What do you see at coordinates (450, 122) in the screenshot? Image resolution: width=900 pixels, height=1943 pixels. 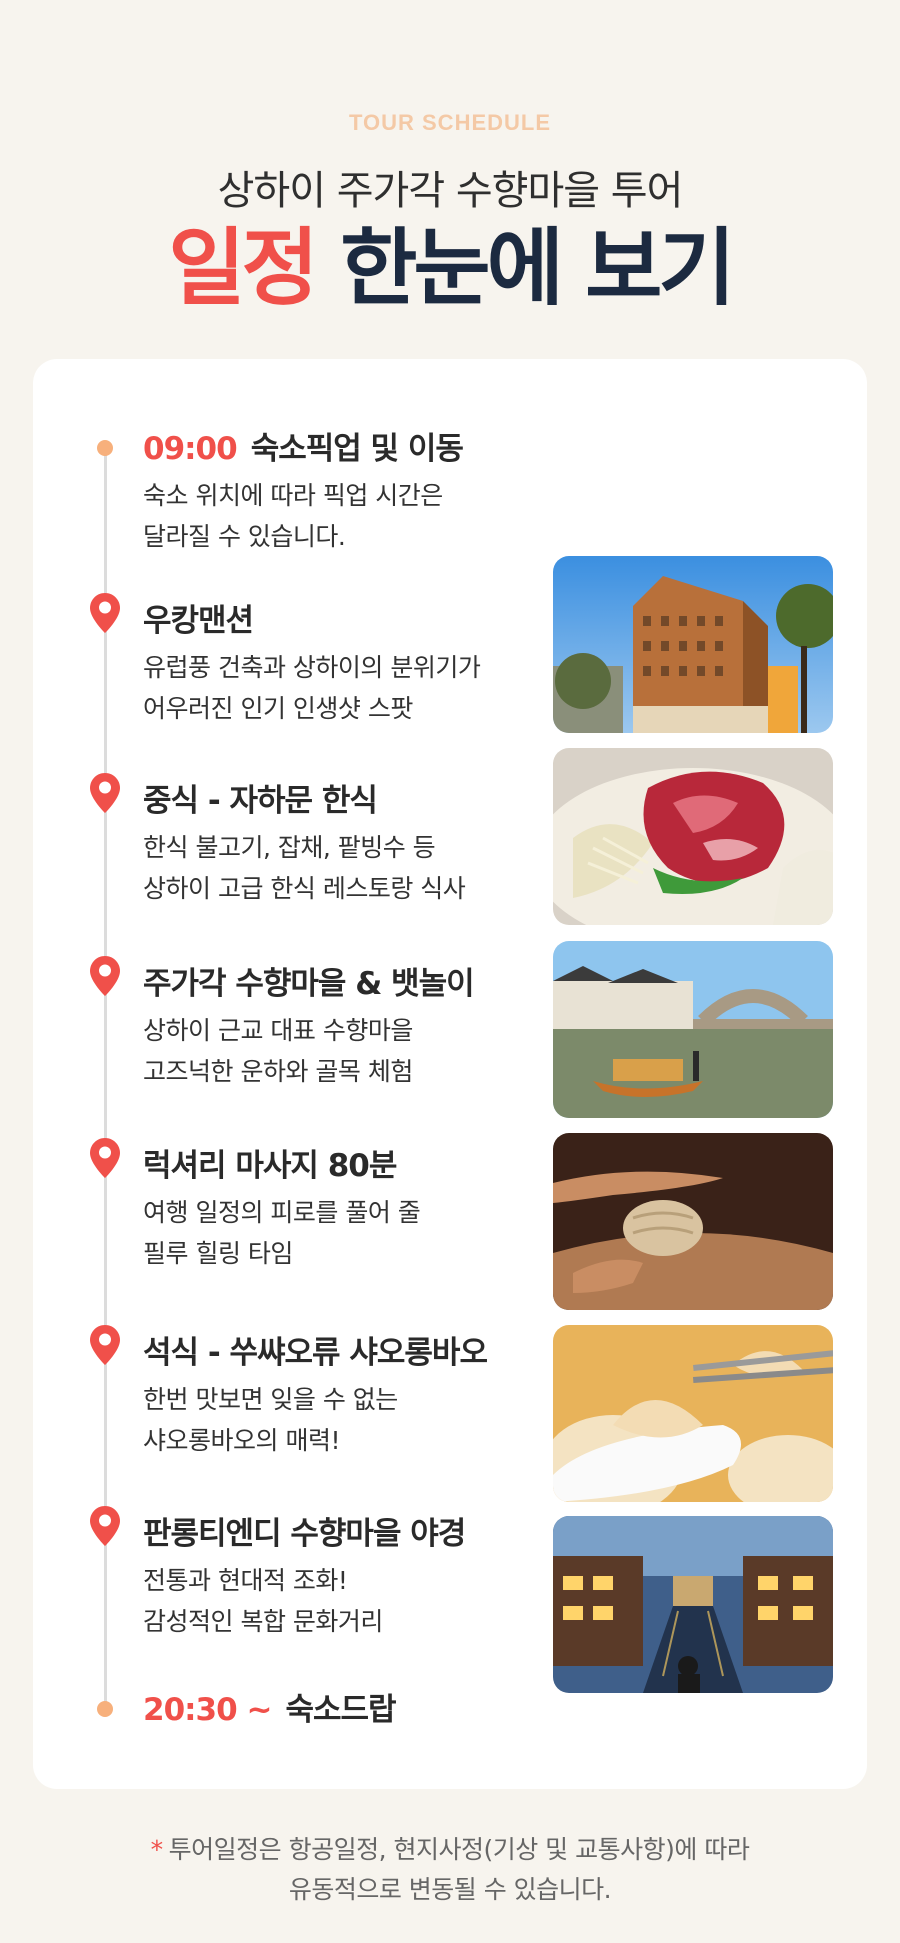 I see `eyebrow-label: TOUR SCHEDULE` at bounding box center [450, 122].